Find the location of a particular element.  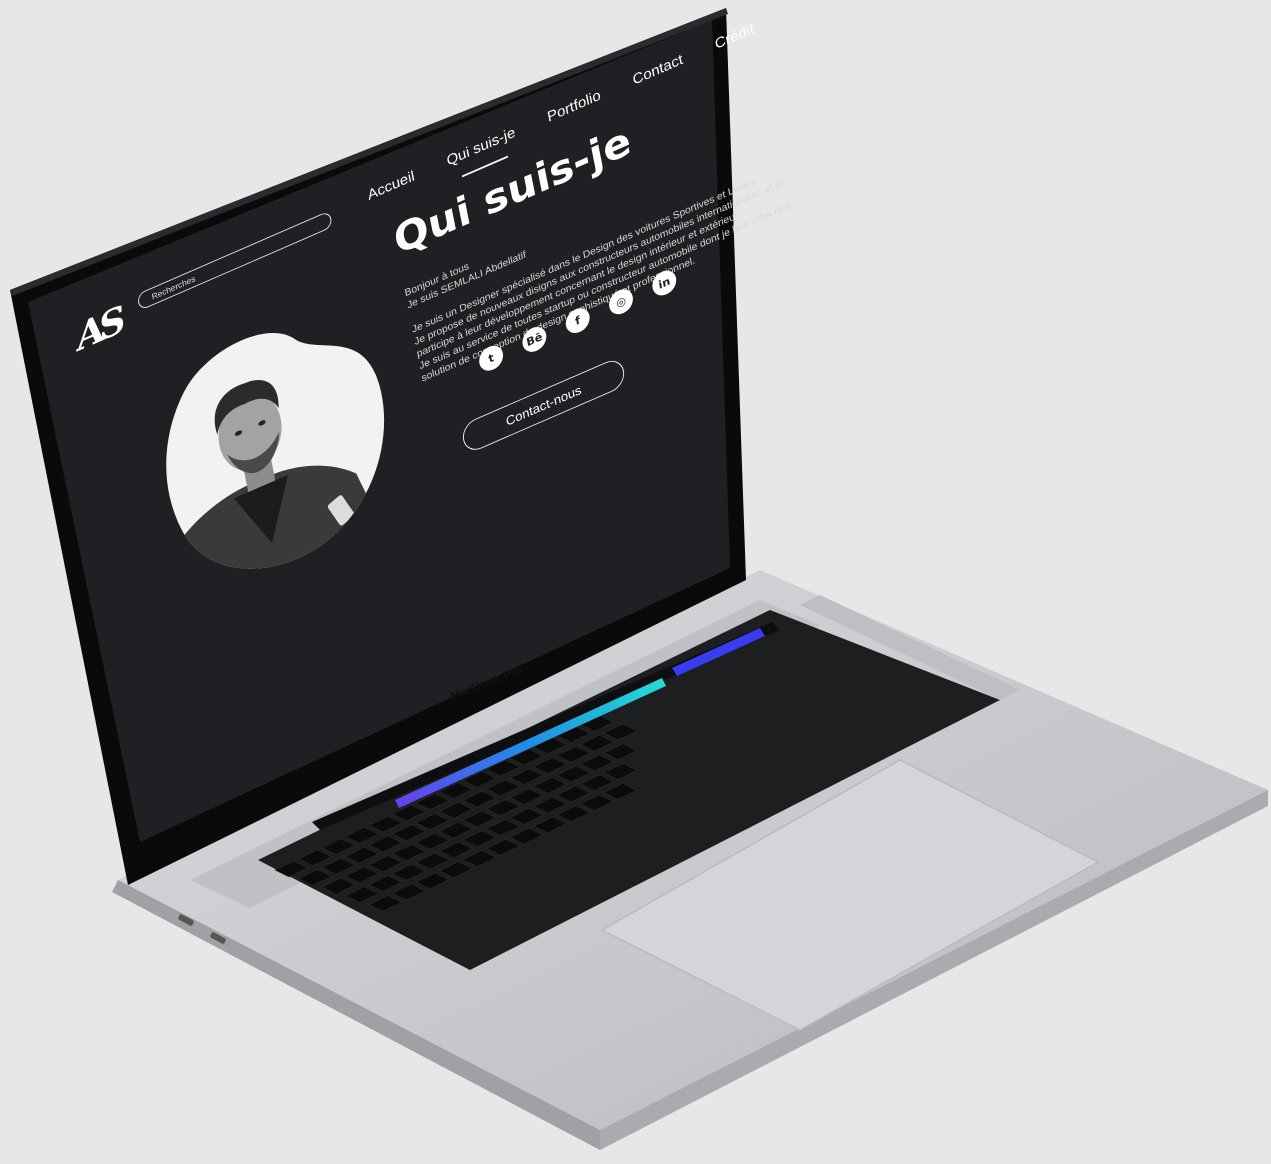

nav-item-qui-suis-je: Qui suis-je is located at coordinates (480, 147).